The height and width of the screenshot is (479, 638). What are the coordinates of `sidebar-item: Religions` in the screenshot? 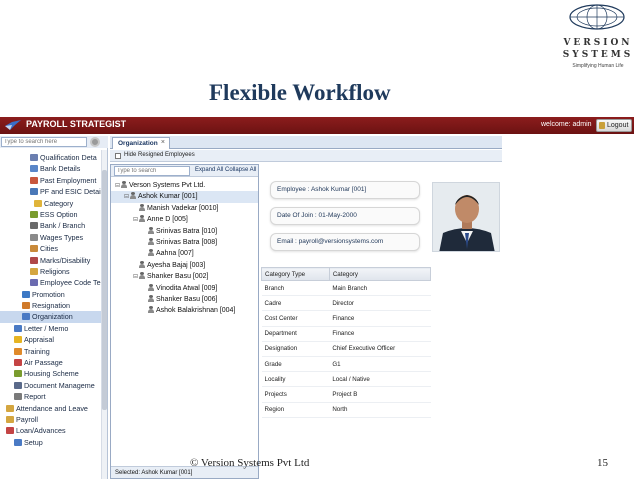 It's located at (50, 271).